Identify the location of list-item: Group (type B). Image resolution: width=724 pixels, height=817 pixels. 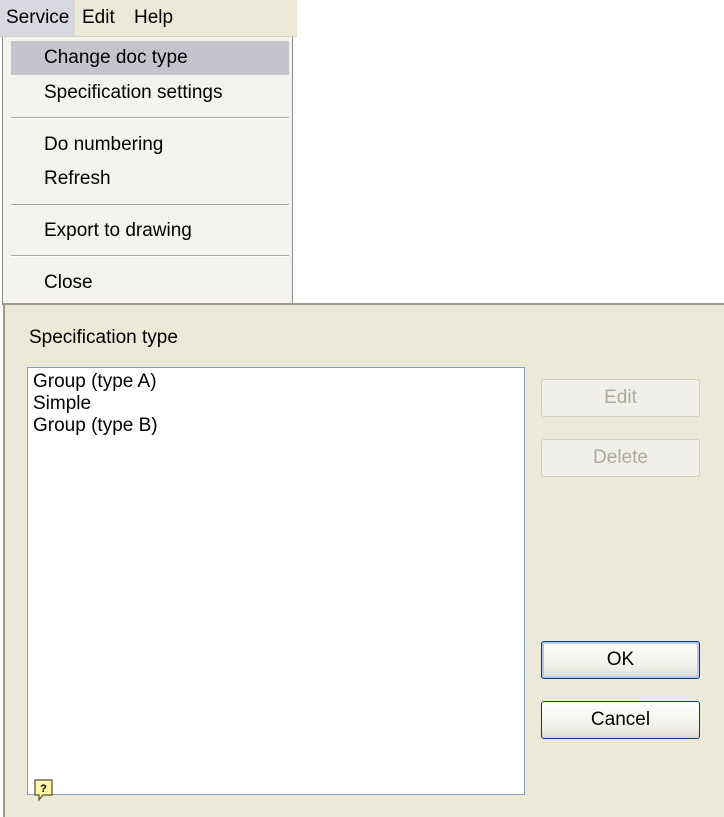
(276, 426).